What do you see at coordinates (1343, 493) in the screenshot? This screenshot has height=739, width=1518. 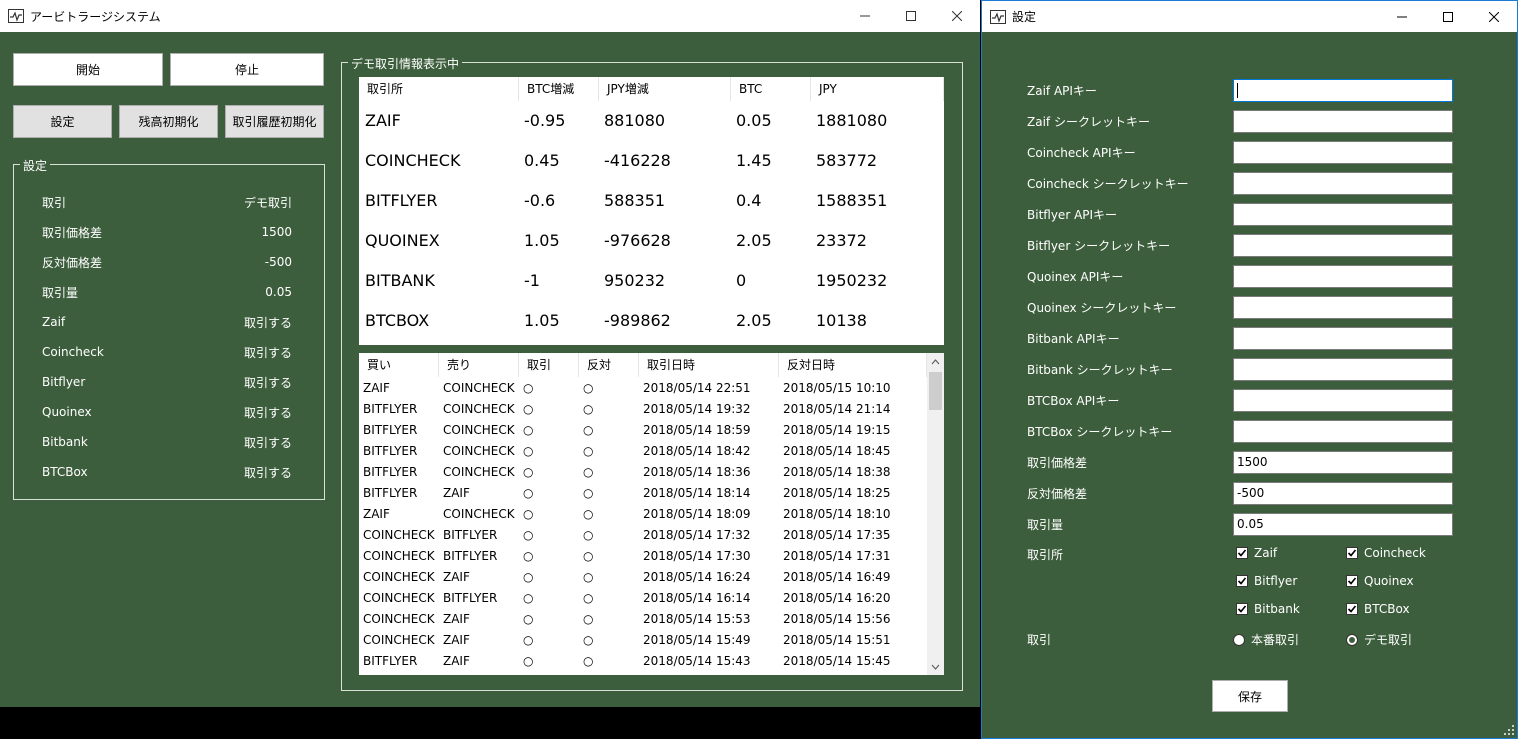 I see `settings-text-field: -500` at bounding box center [1343, 493].